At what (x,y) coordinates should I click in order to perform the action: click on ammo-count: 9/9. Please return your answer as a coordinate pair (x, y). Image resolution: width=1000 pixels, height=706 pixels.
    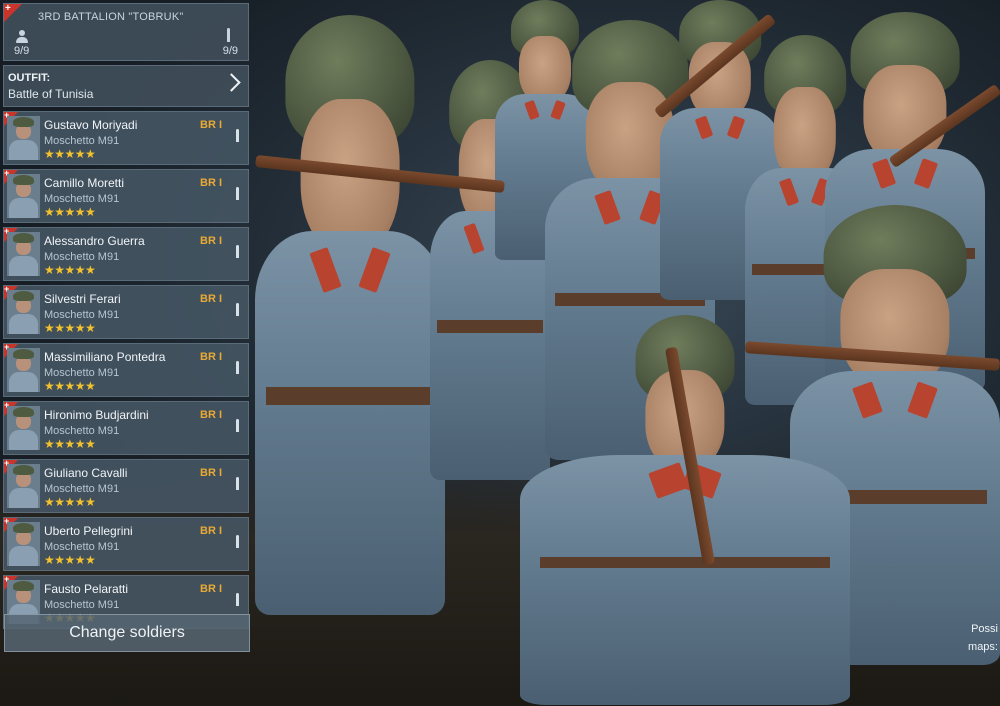
    Looking at the image, I should click on (230, 51).